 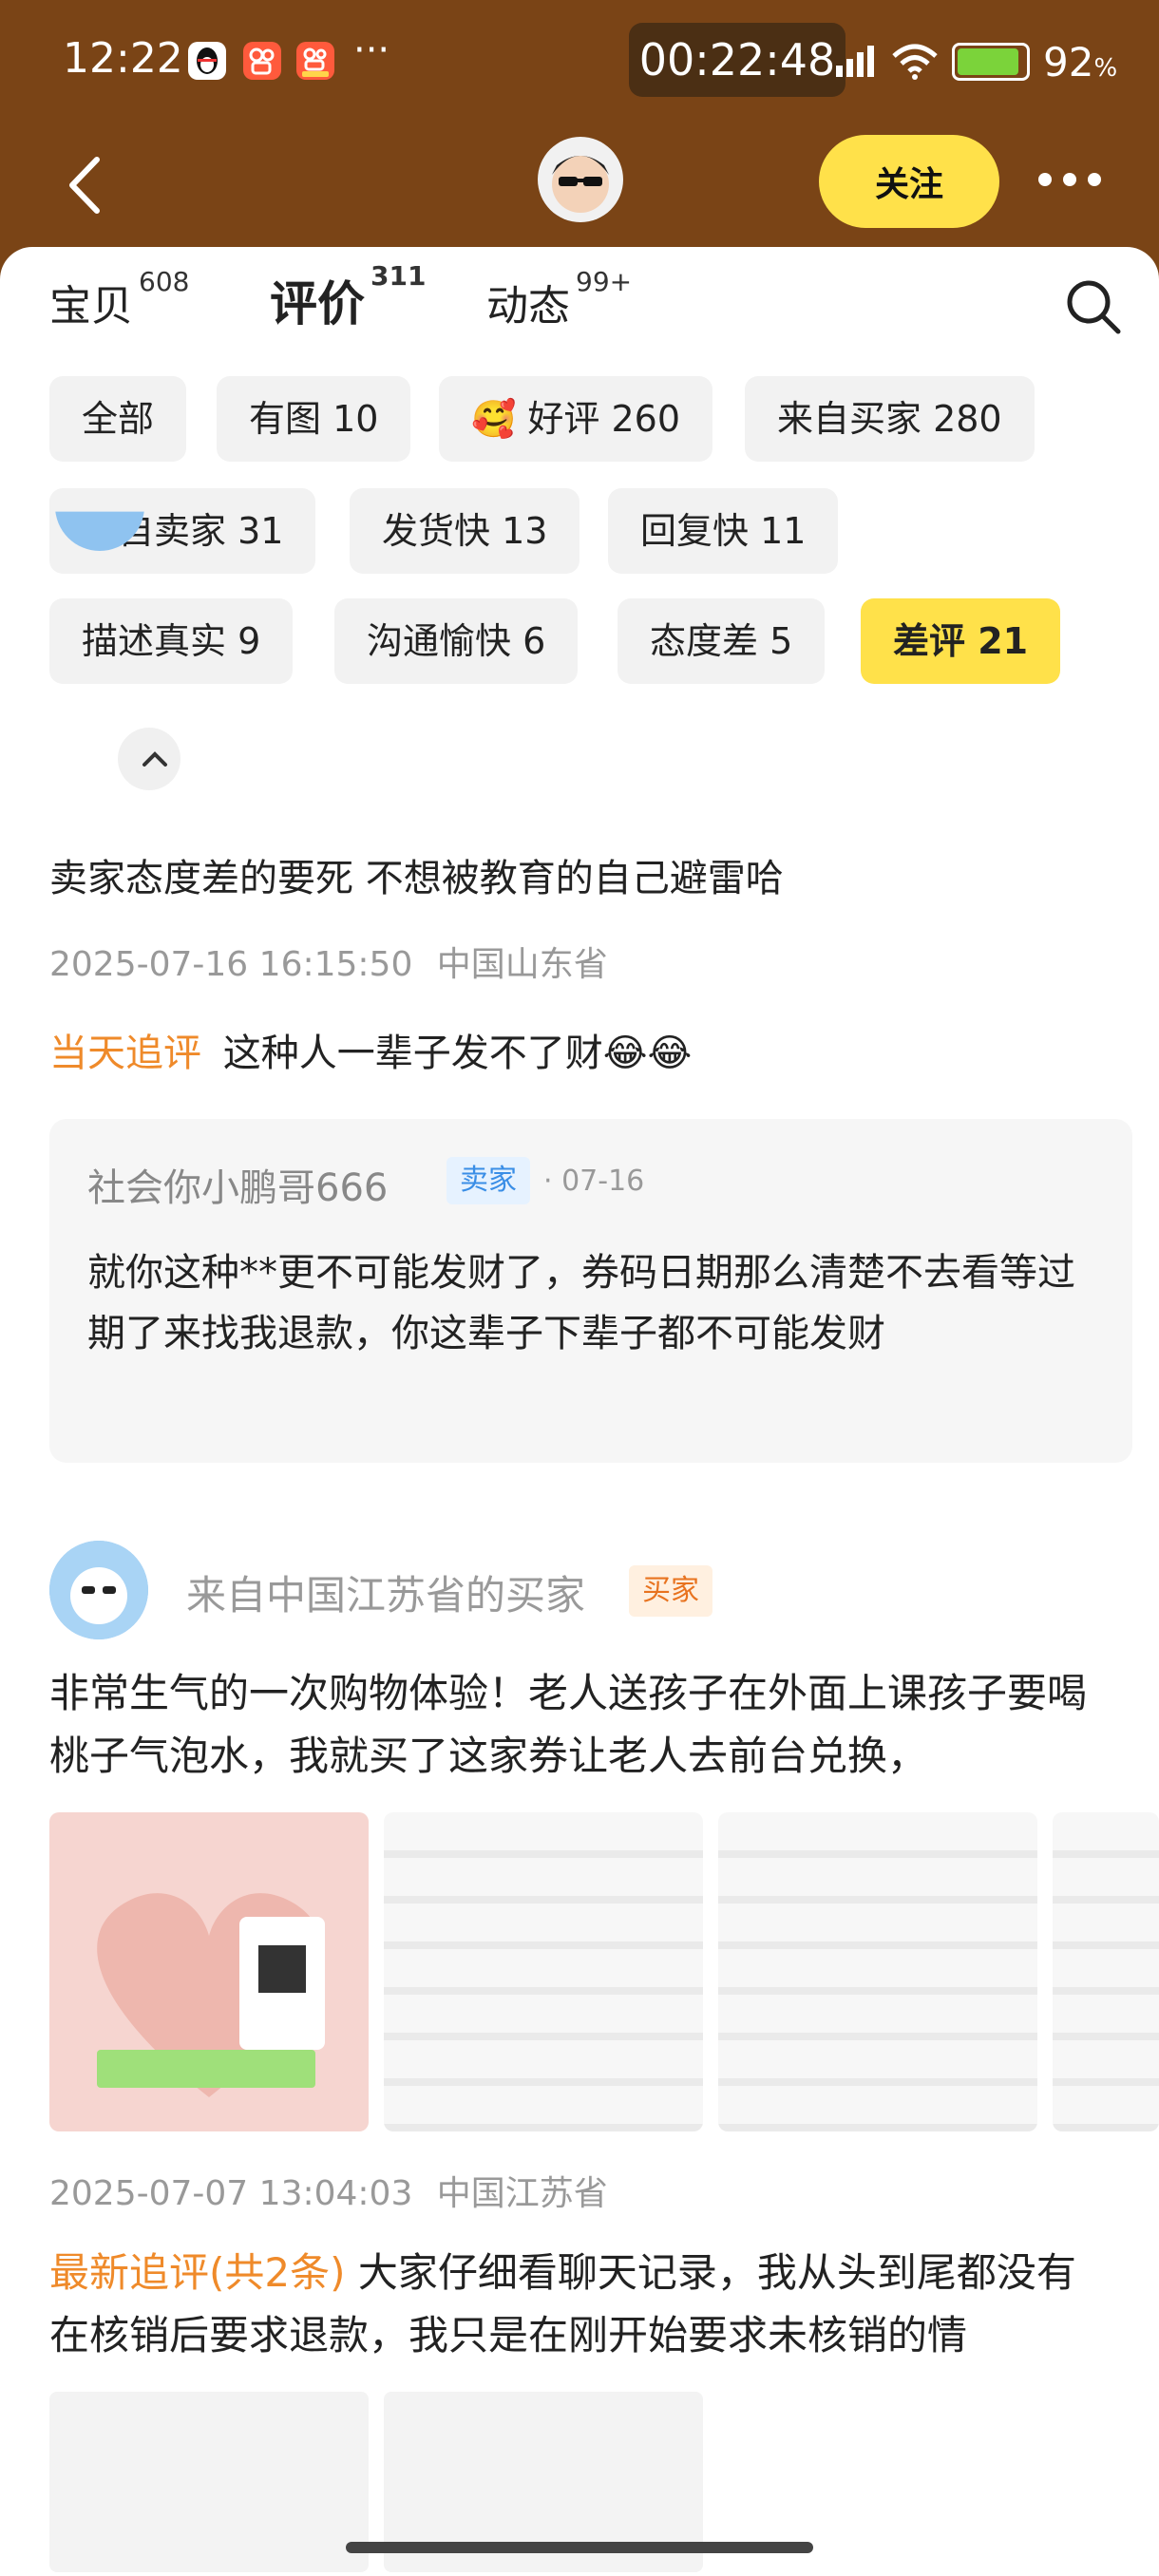 What do you see at coordinates (1080, 61) in the screenshot?
I see `battery-percent: 92%` at bounding box center [1080, 61].